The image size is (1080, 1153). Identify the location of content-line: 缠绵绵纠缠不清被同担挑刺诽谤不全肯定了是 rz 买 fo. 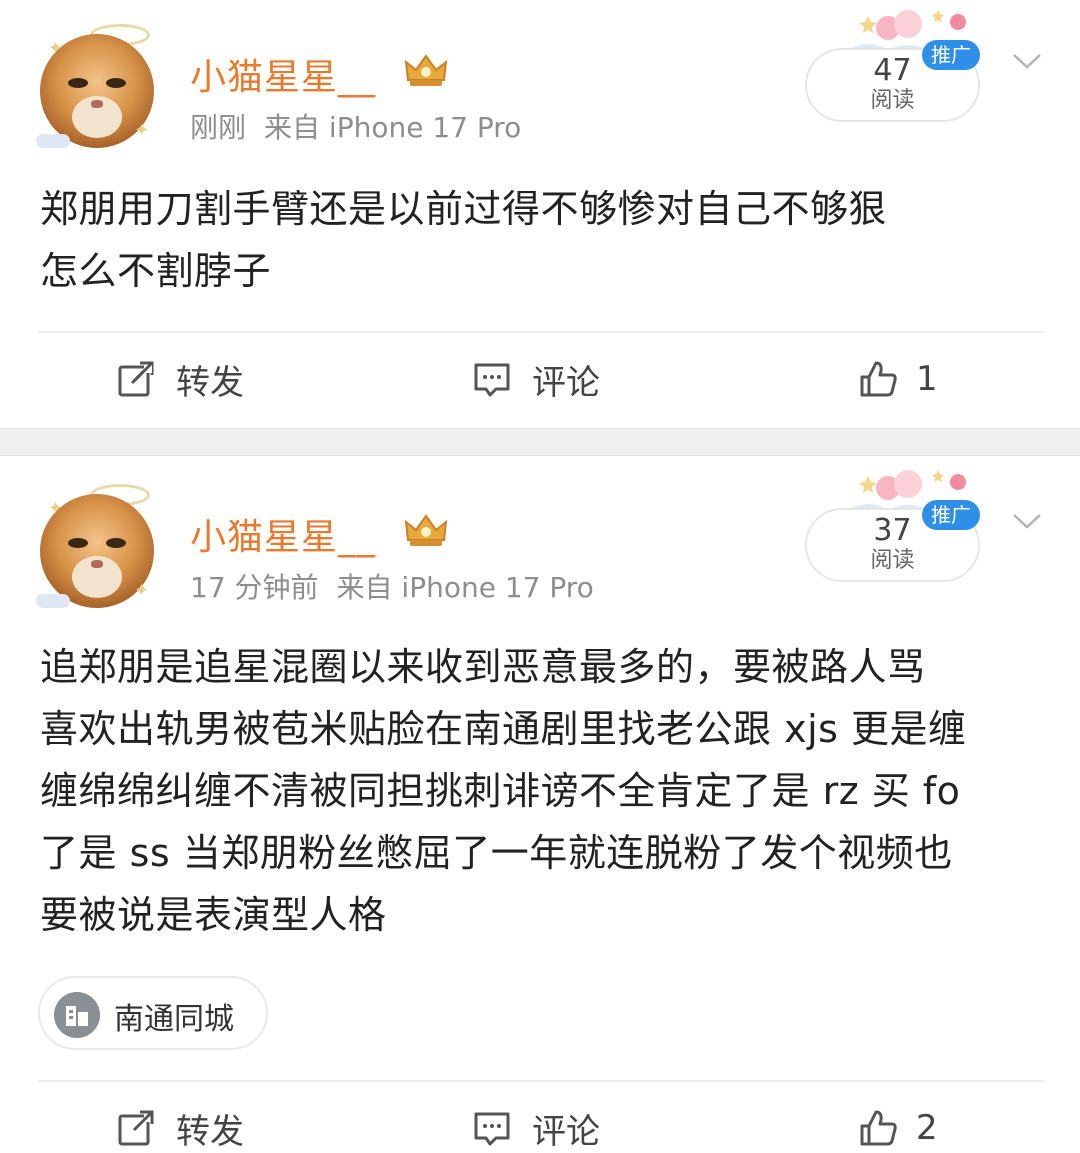
(500, 791).